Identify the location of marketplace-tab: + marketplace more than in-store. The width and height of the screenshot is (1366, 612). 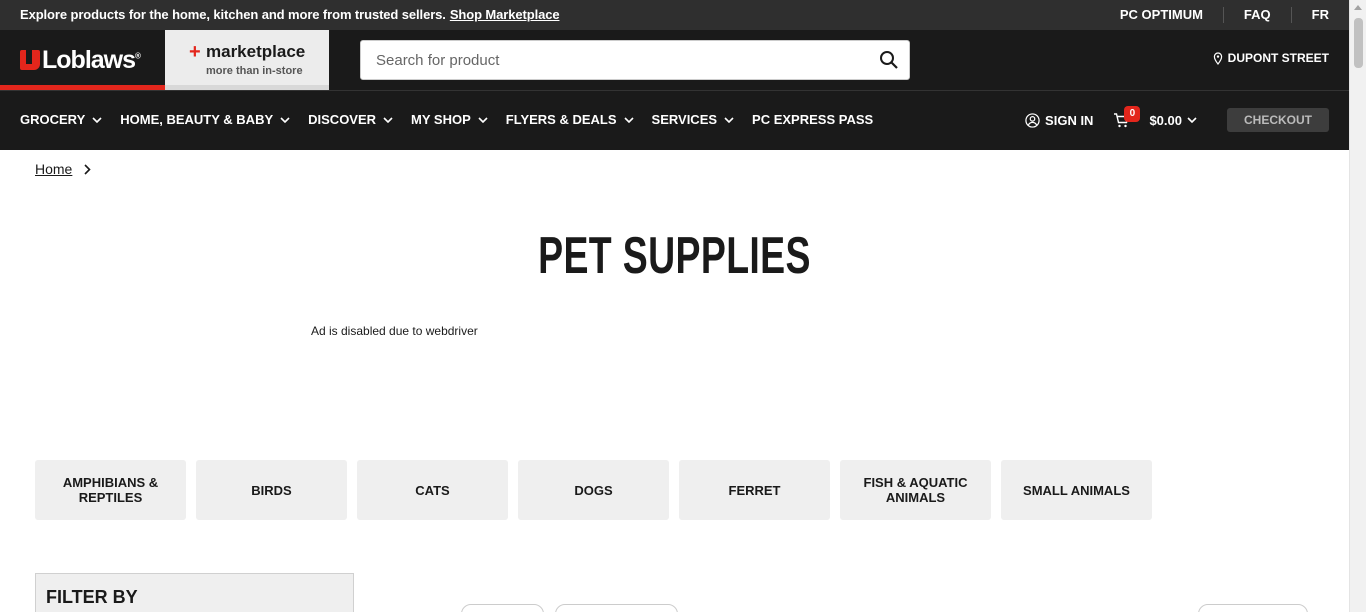
(247, 60).